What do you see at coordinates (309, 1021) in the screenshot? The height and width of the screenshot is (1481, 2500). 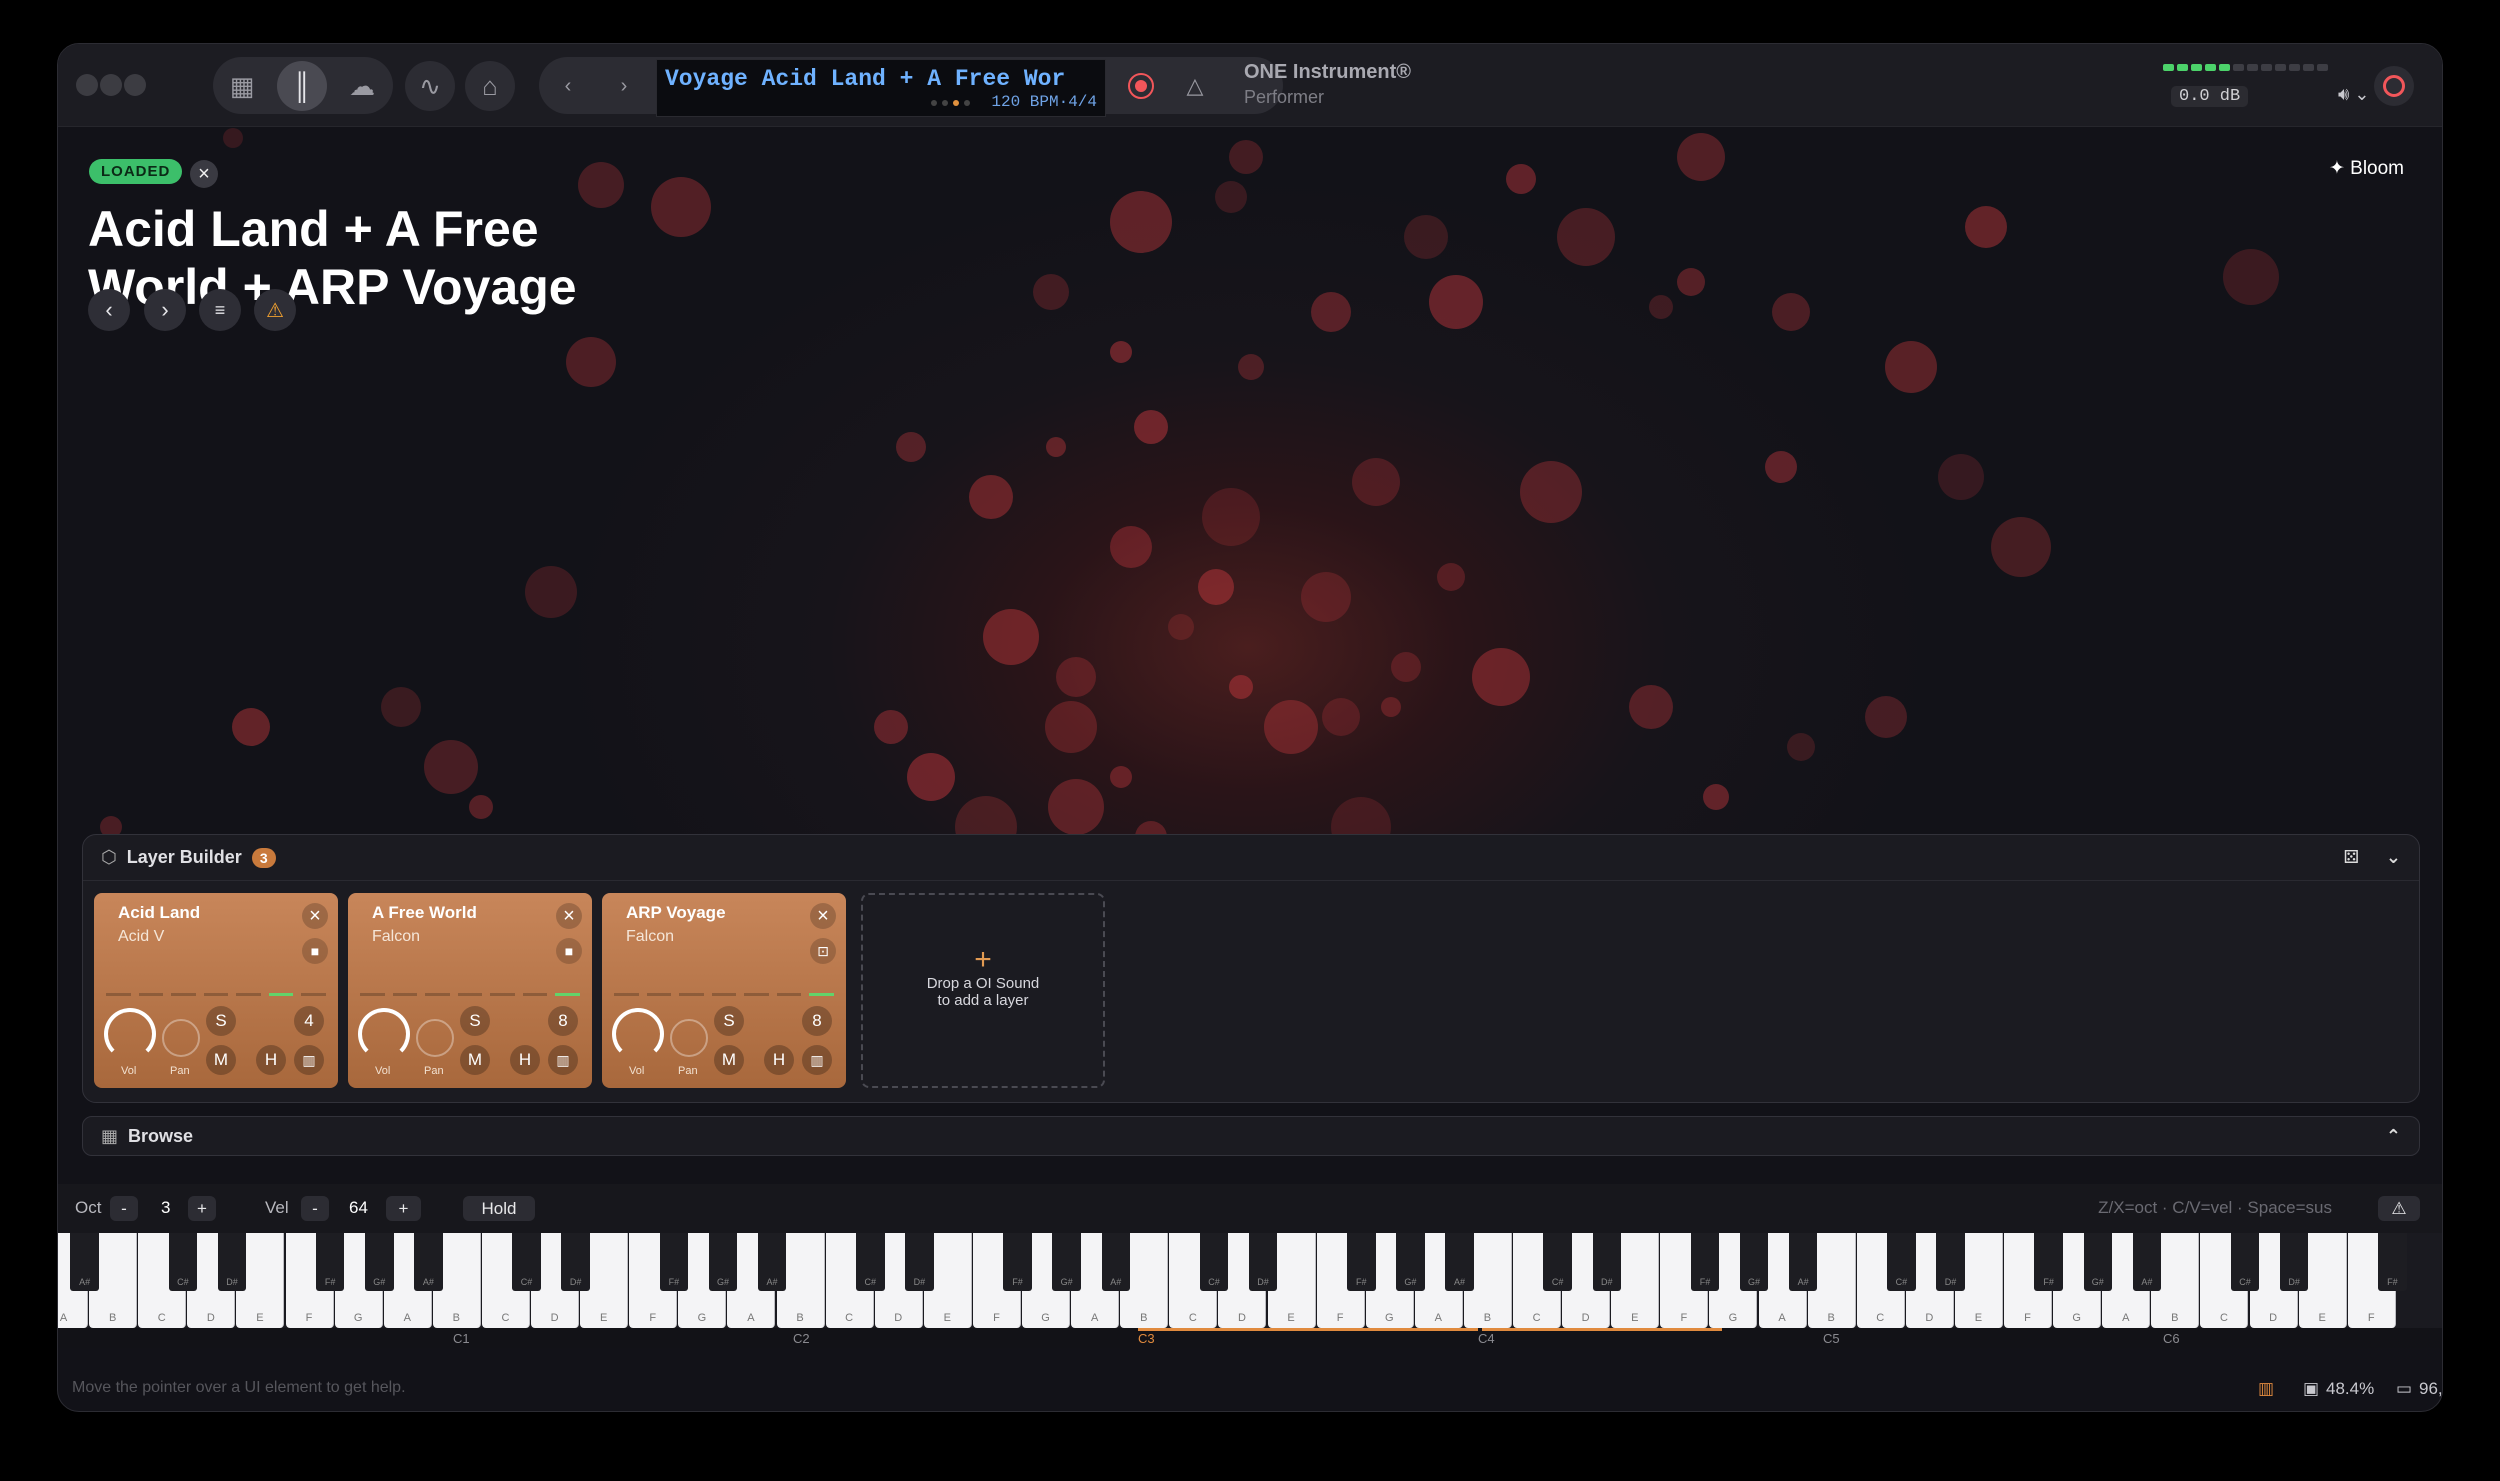 I see `midi-channel: 4` at bounding box center [309, 1021].